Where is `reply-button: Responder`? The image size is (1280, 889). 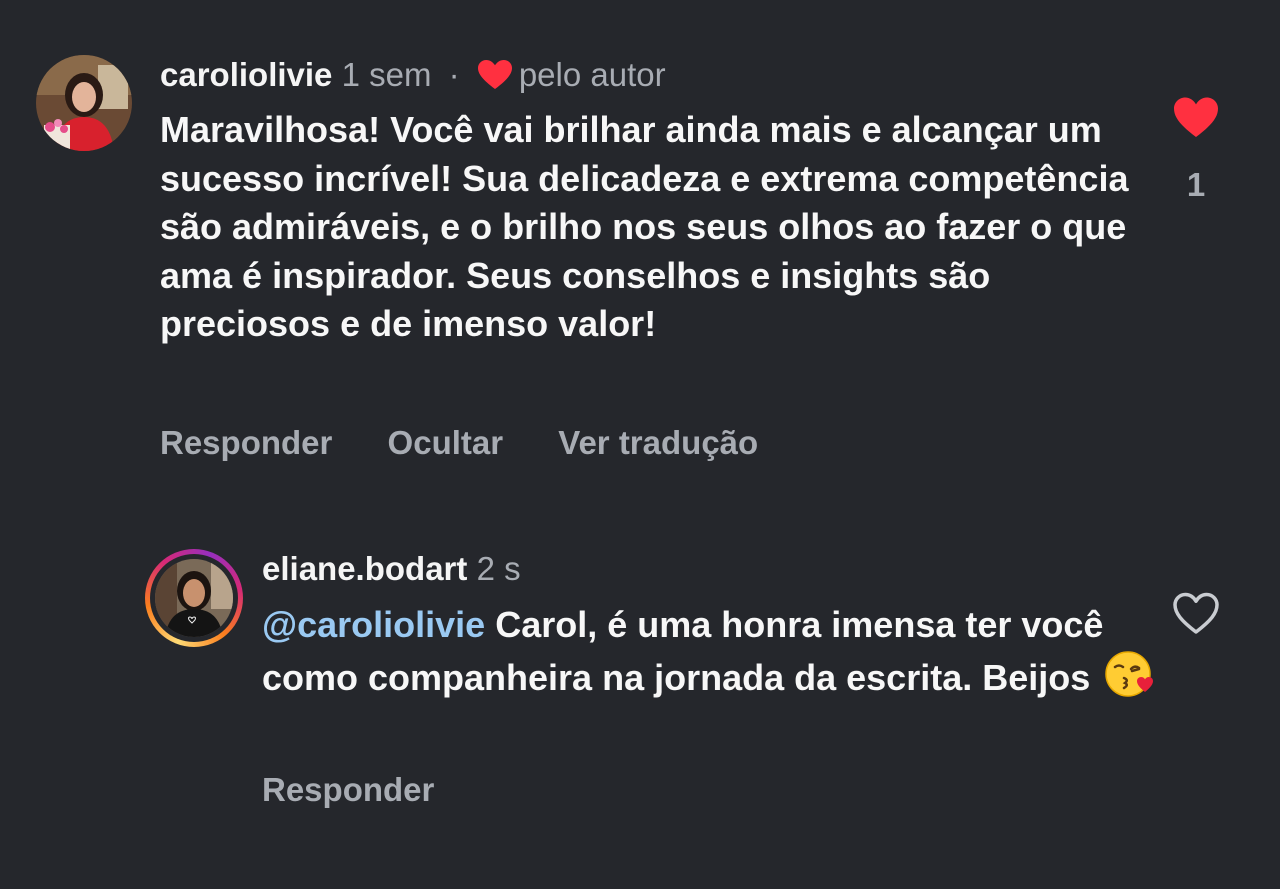
reply-button: Responder is located at coordinates (246, 443).